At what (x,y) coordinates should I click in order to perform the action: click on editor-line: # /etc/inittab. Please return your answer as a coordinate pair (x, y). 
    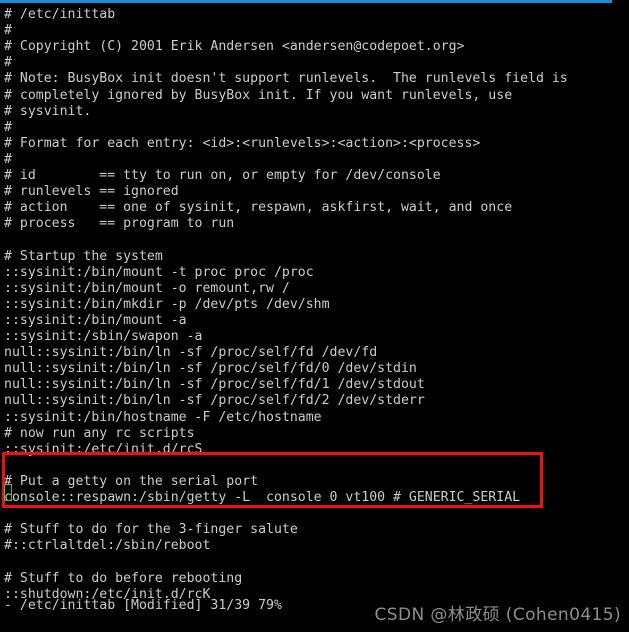
    Looking at the image, I should click on (59, 15).